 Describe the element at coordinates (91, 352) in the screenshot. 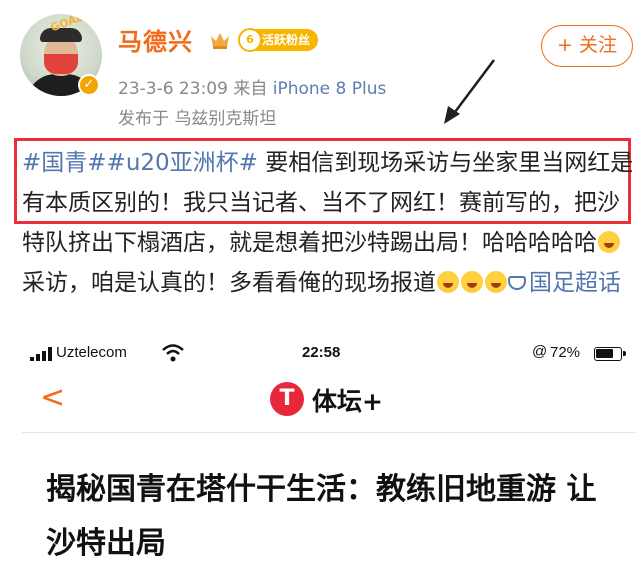

I see `carrier-name: Uztelecom` at that location.